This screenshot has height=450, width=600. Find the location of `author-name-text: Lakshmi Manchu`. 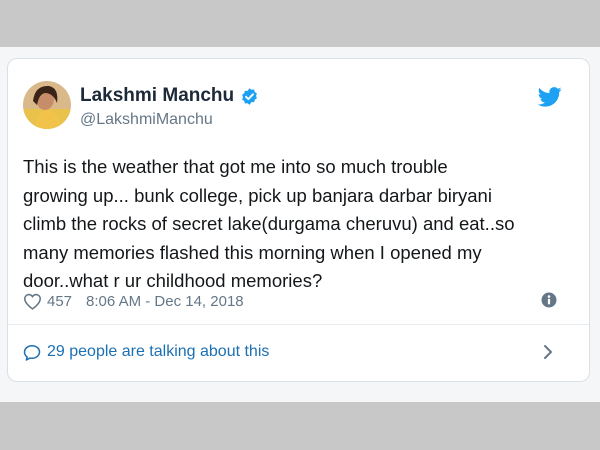

author-name-text: Lakshmi Manchu is located at coordinates (157, 96).